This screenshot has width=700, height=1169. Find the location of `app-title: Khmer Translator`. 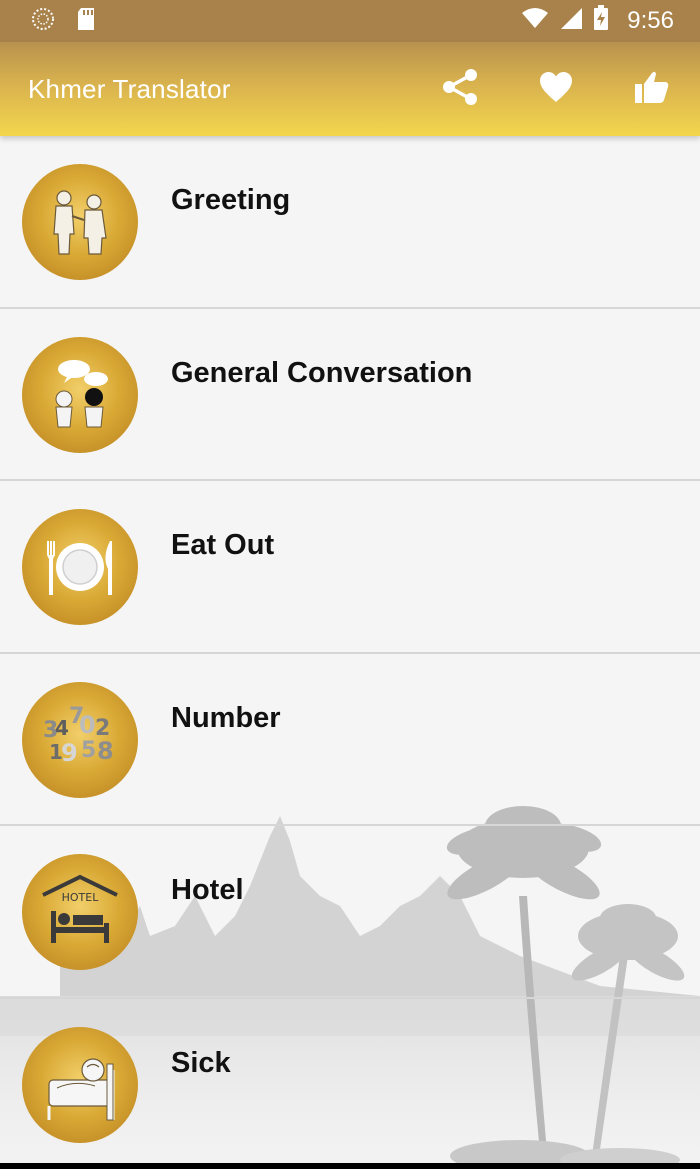

app-title: Khmer Translator is located at coordinates (129, 88).